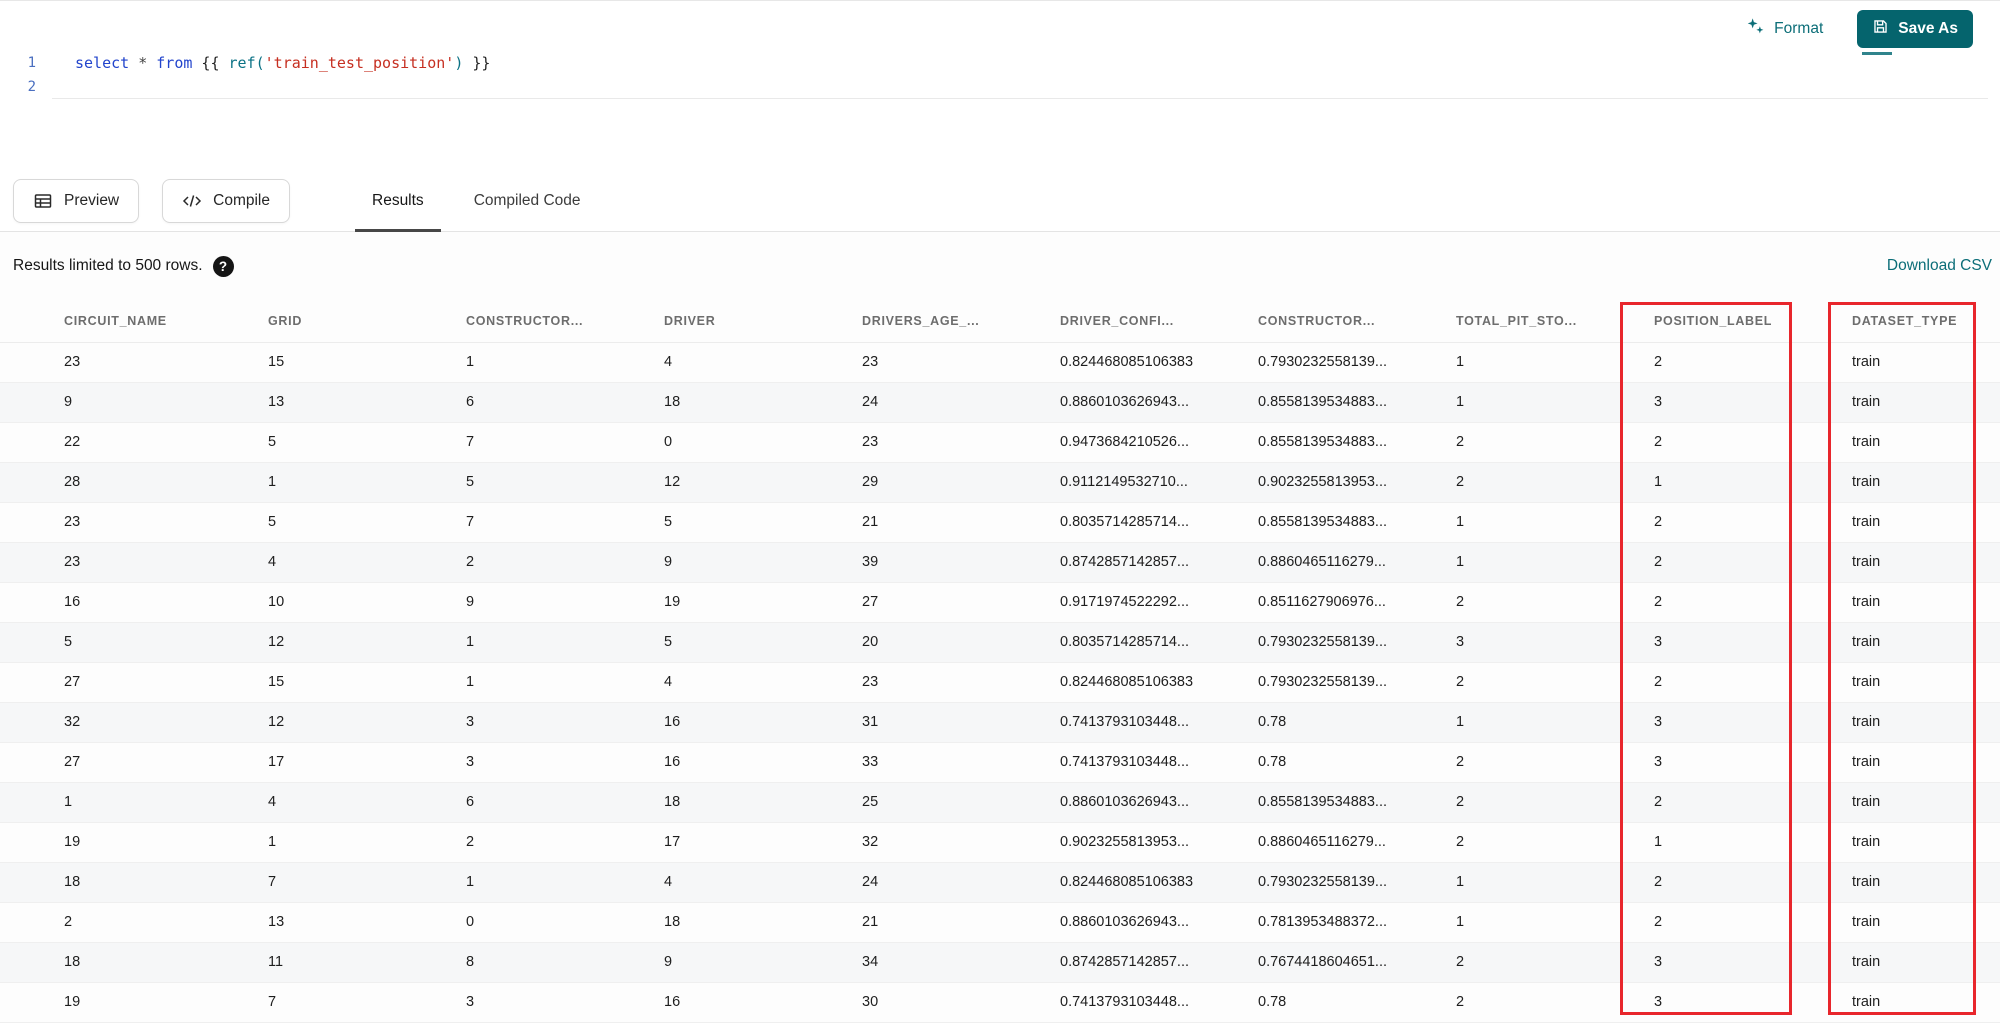  What do you see at coordinates (1799, 28) in the screenshot?
I see `format-label: Format` at bounding box center [1799, 28].